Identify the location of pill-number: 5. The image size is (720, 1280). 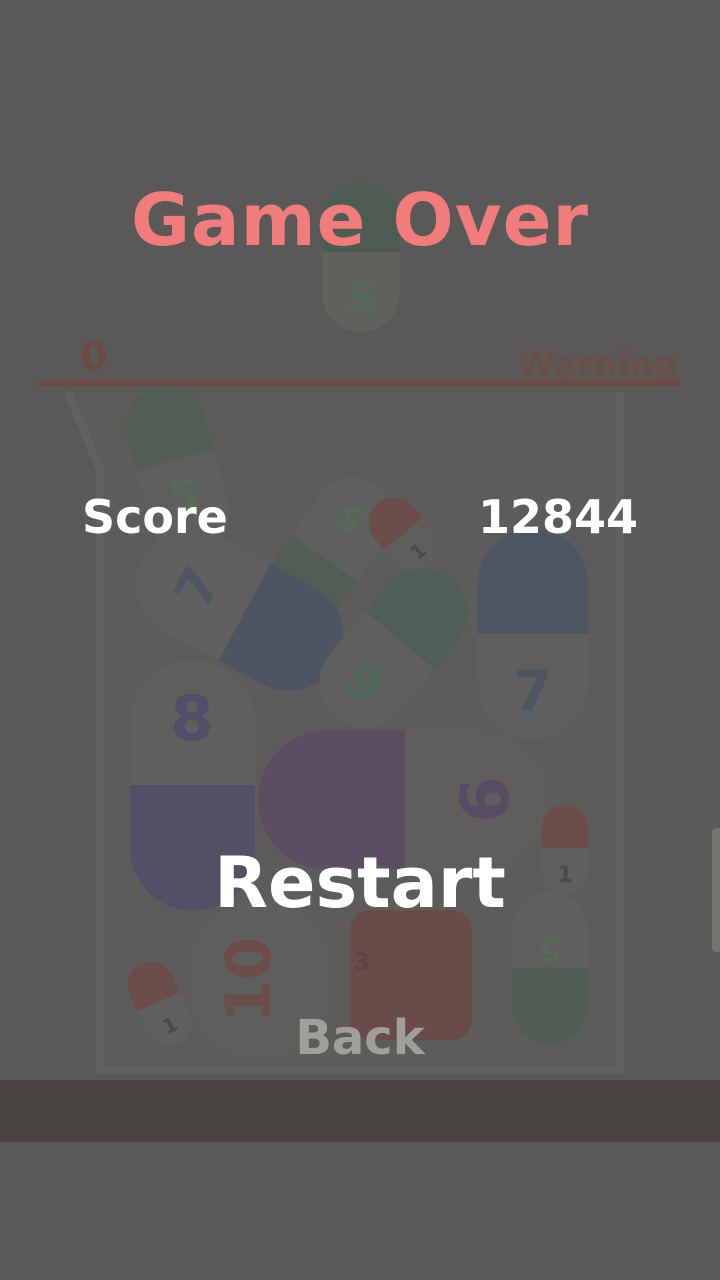
(361, 299).